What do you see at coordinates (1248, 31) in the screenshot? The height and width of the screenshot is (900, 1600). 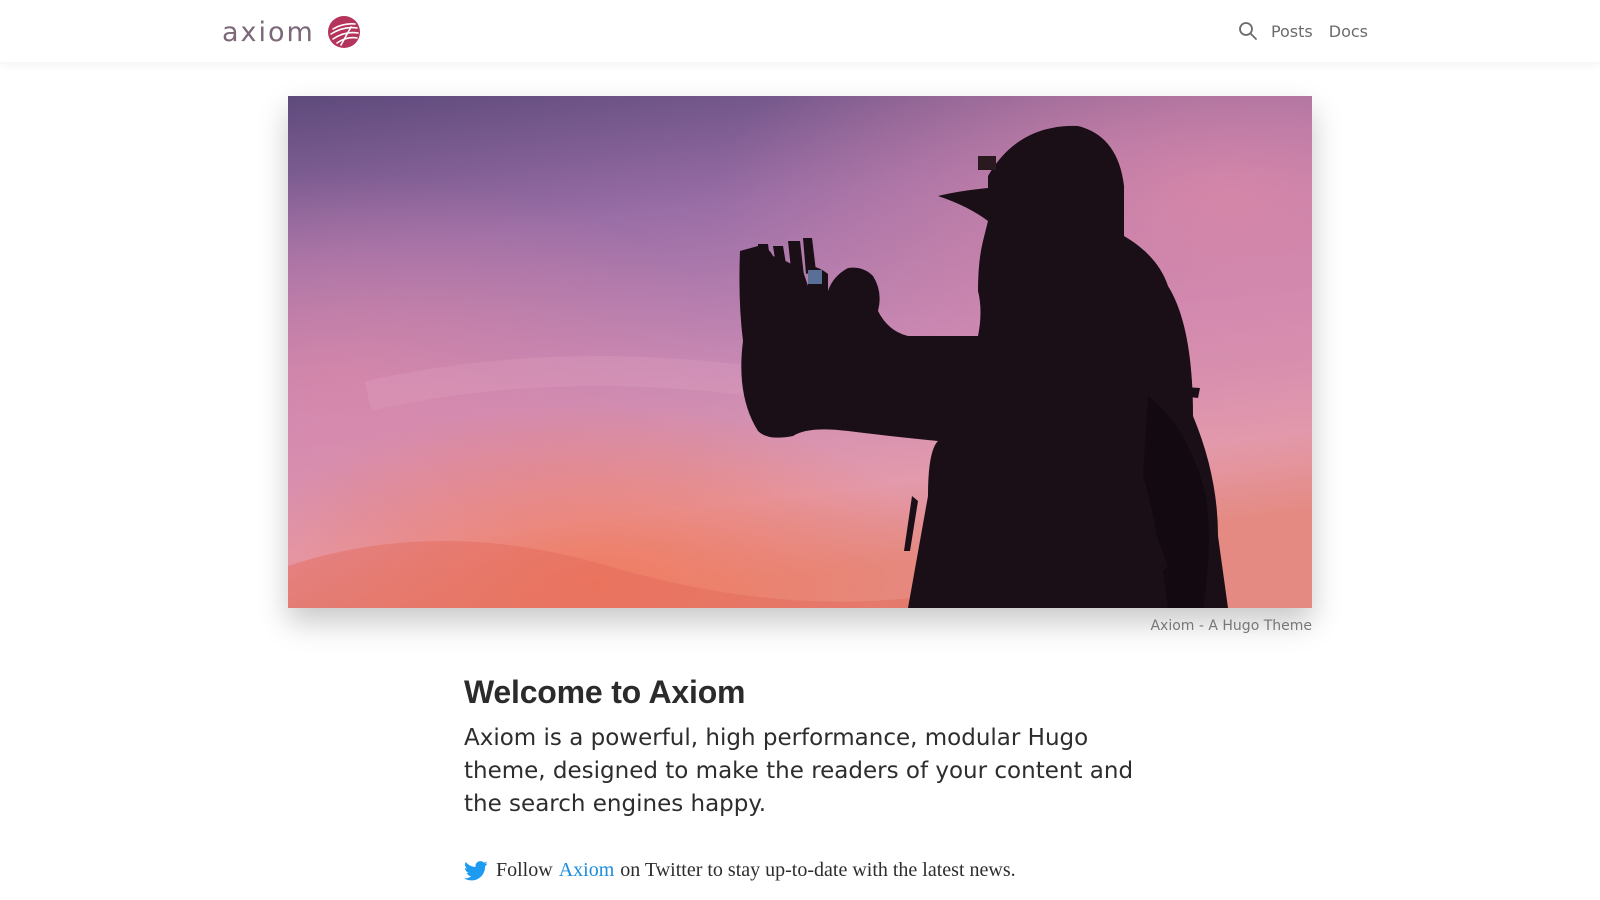 I see `search-icon` at bounding box center [1248, 31].